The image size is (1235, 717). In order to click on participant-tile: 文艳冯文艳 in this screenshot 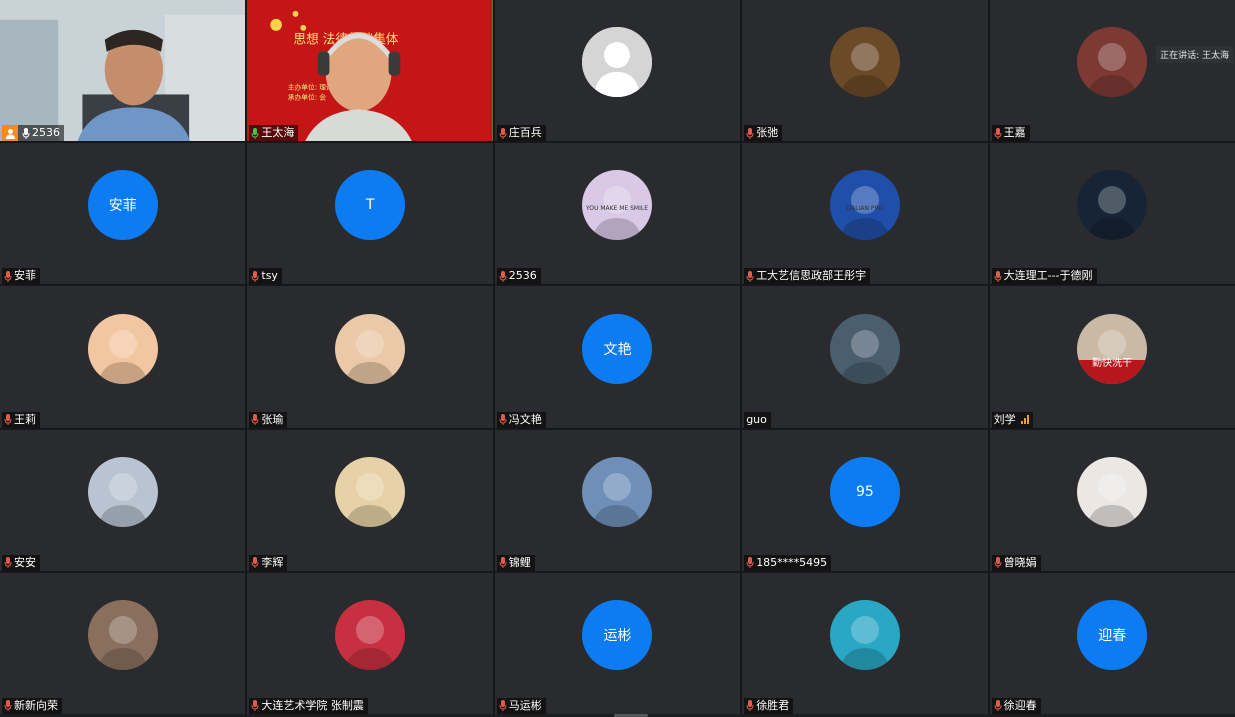, I will do `click(617, 357)`.